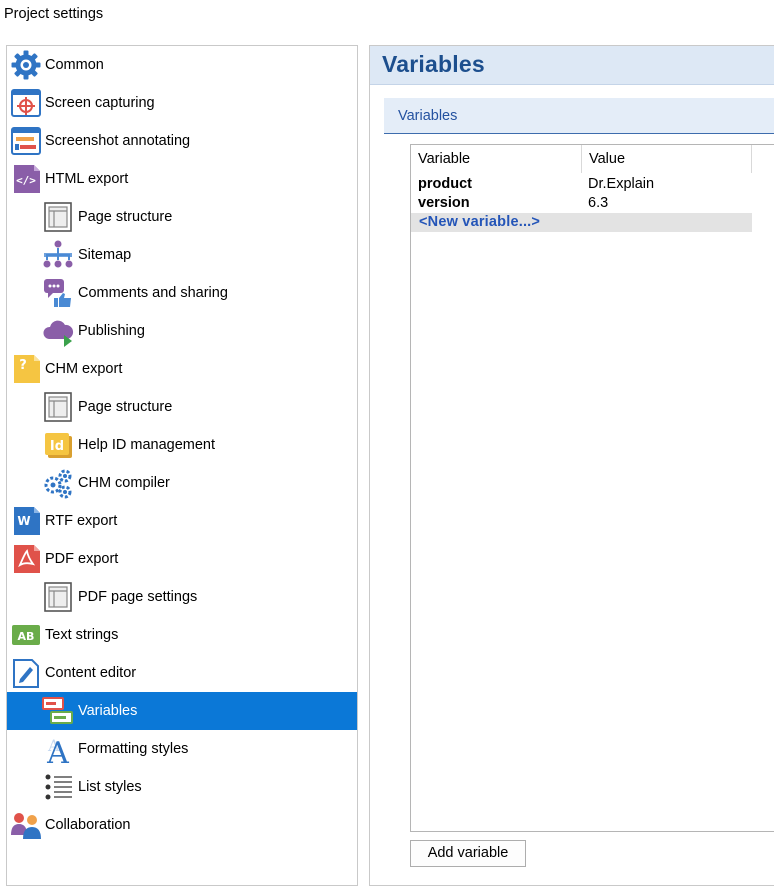 The width and height of the screenshot is (774, 894). What do you see at coordinates (598, 203) in the screenshot?
I see `variable-value: 6.3` at bounding box center [598, 203].